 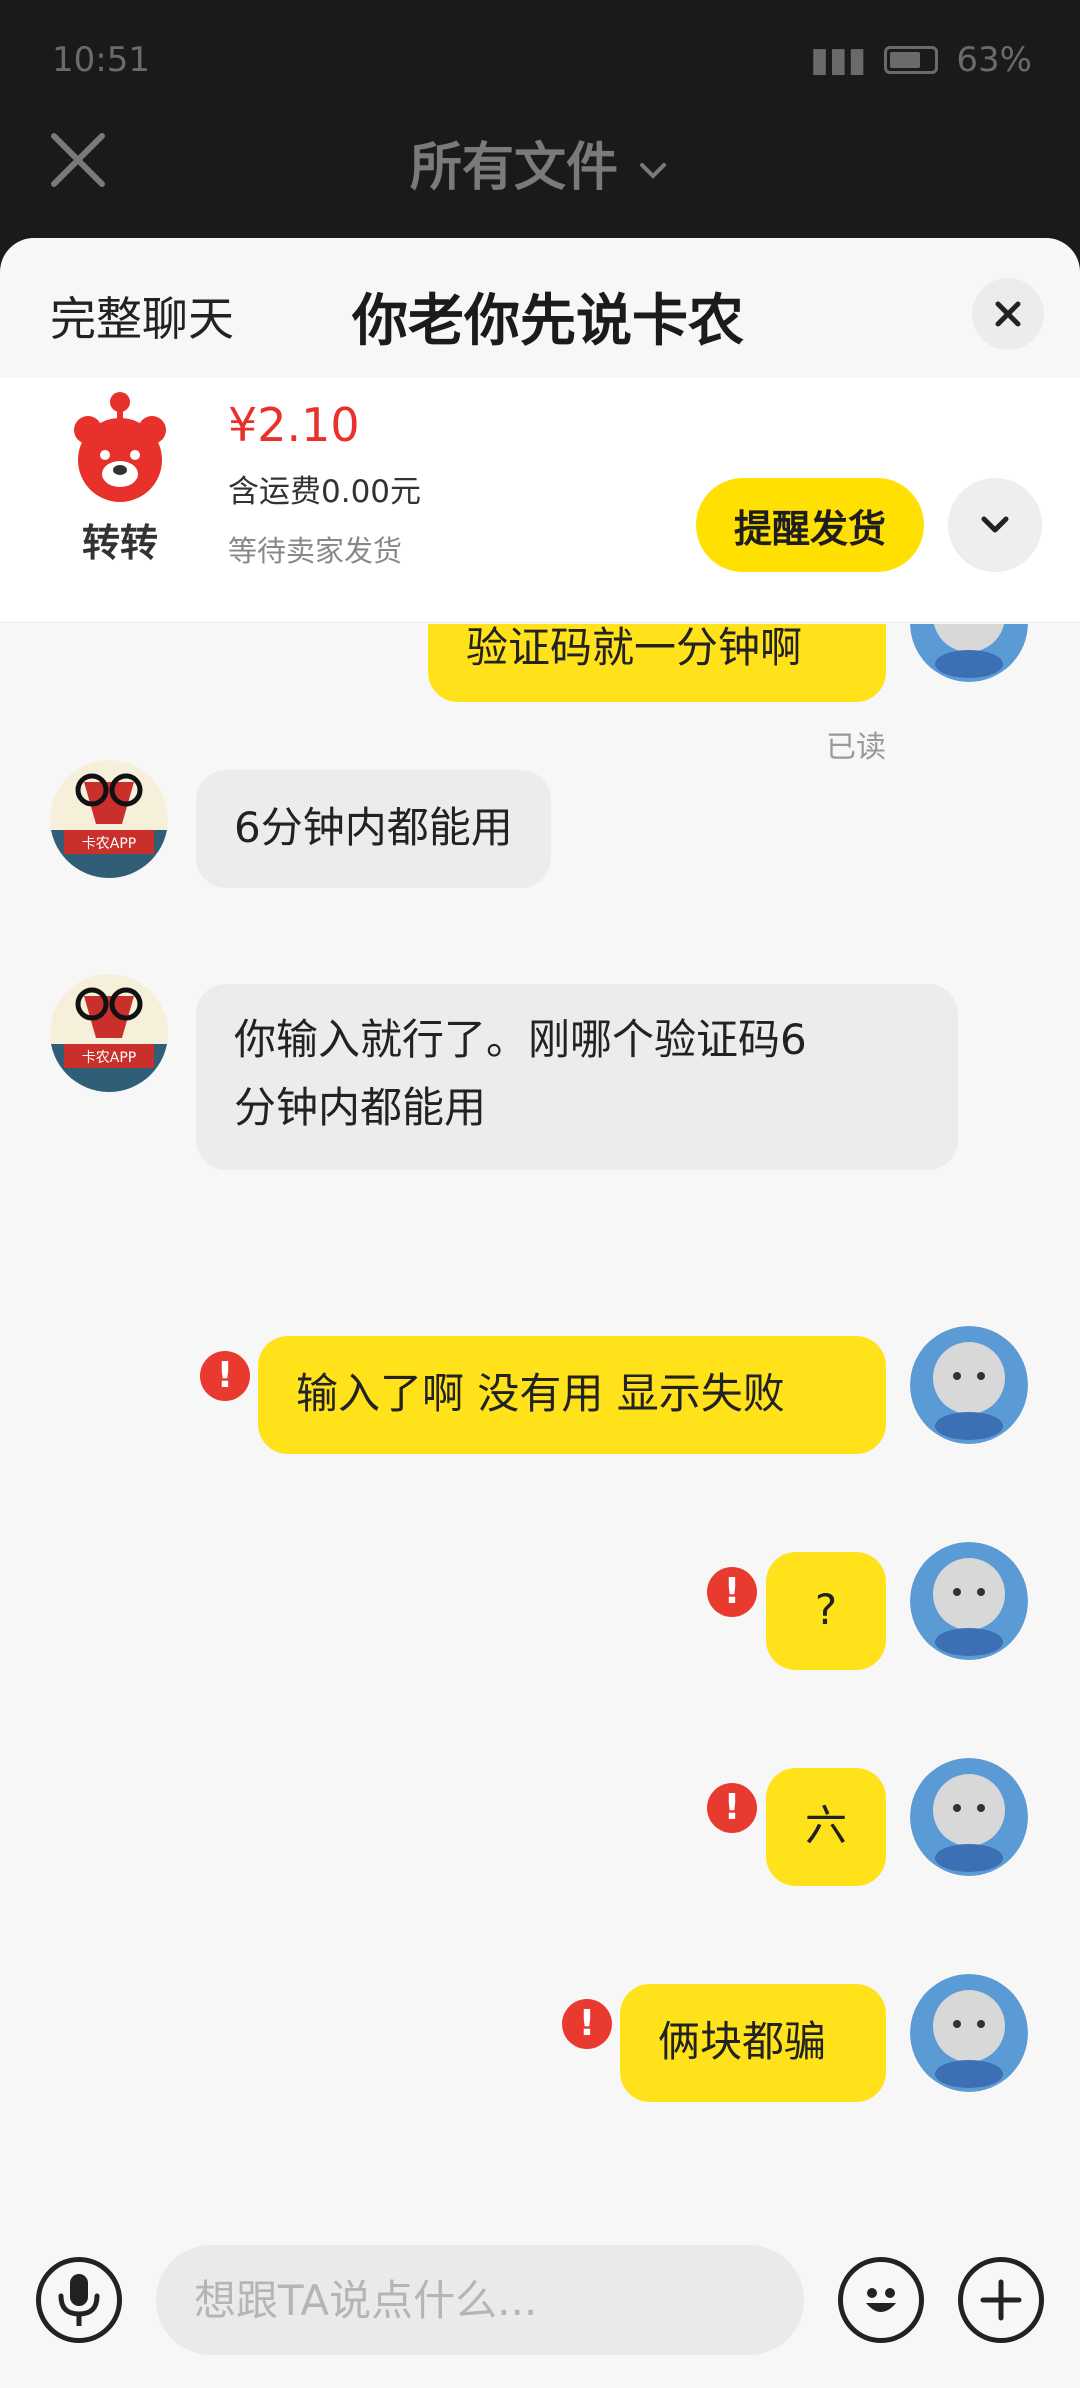 I want to click on signal-icon: ▮▮▮, so click(x=838, y=60).